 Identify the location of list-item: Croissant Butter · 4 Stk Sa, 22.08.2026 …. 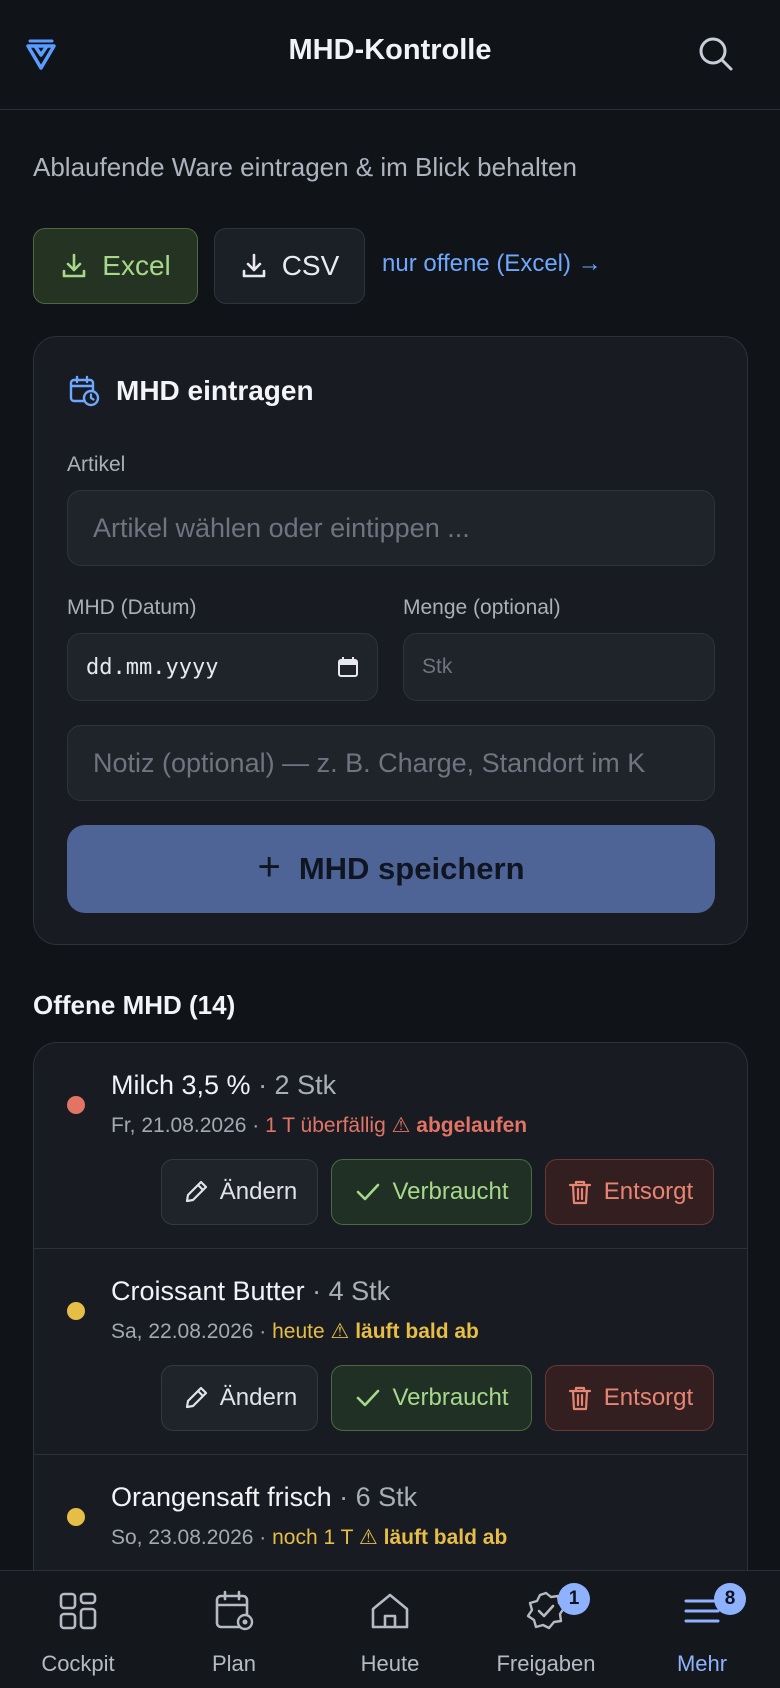
(390, 1352).